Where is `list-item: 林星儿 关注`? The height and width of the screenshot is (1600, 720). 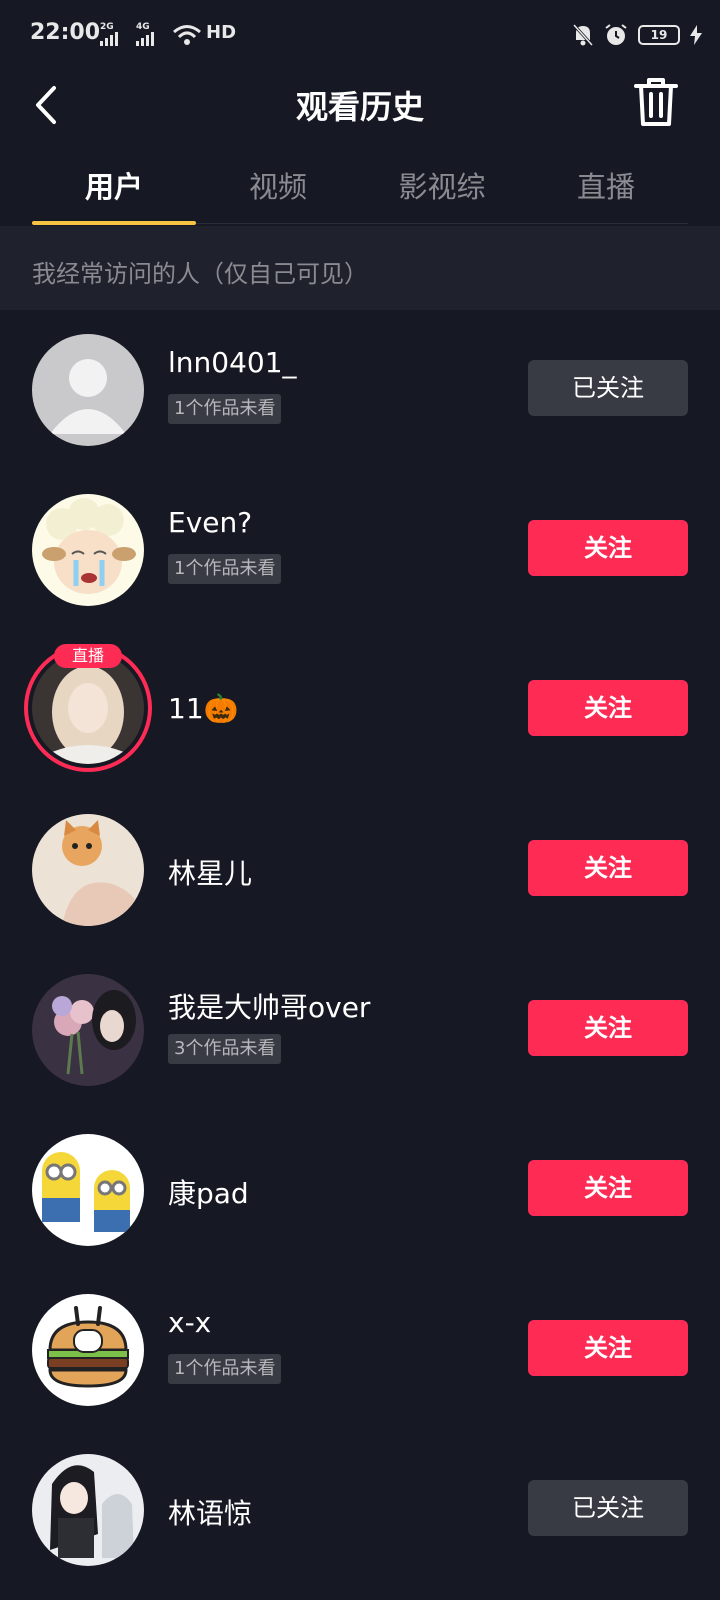
list-item: 林星儿 关注 is located at coordinates (360, 870).